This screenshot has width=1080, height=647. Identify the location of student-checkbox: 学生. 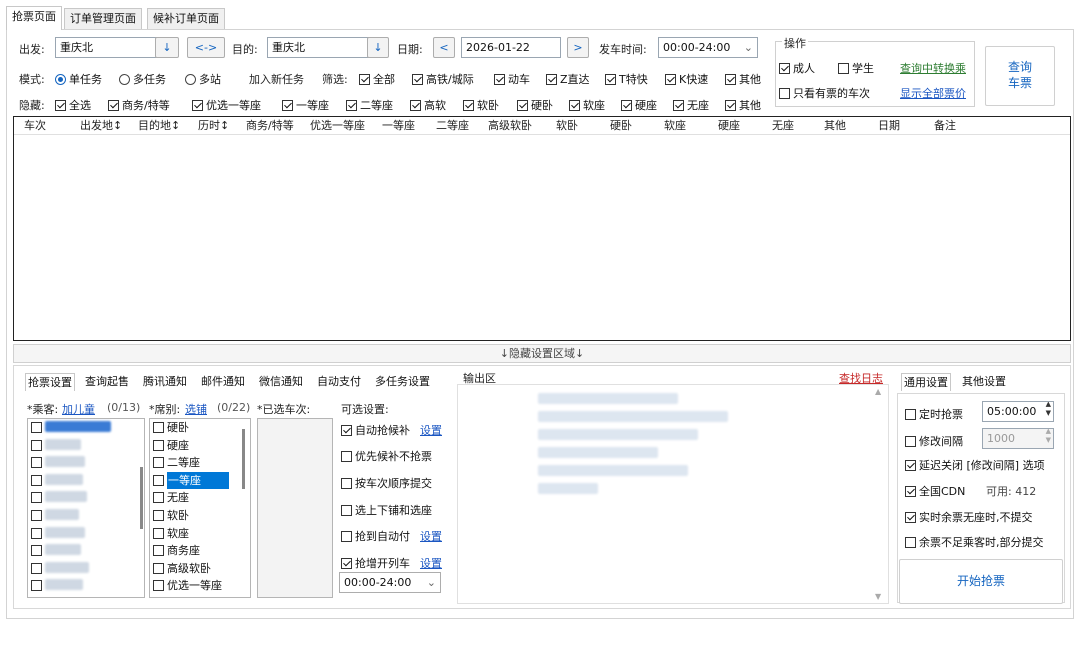
(856, 68).